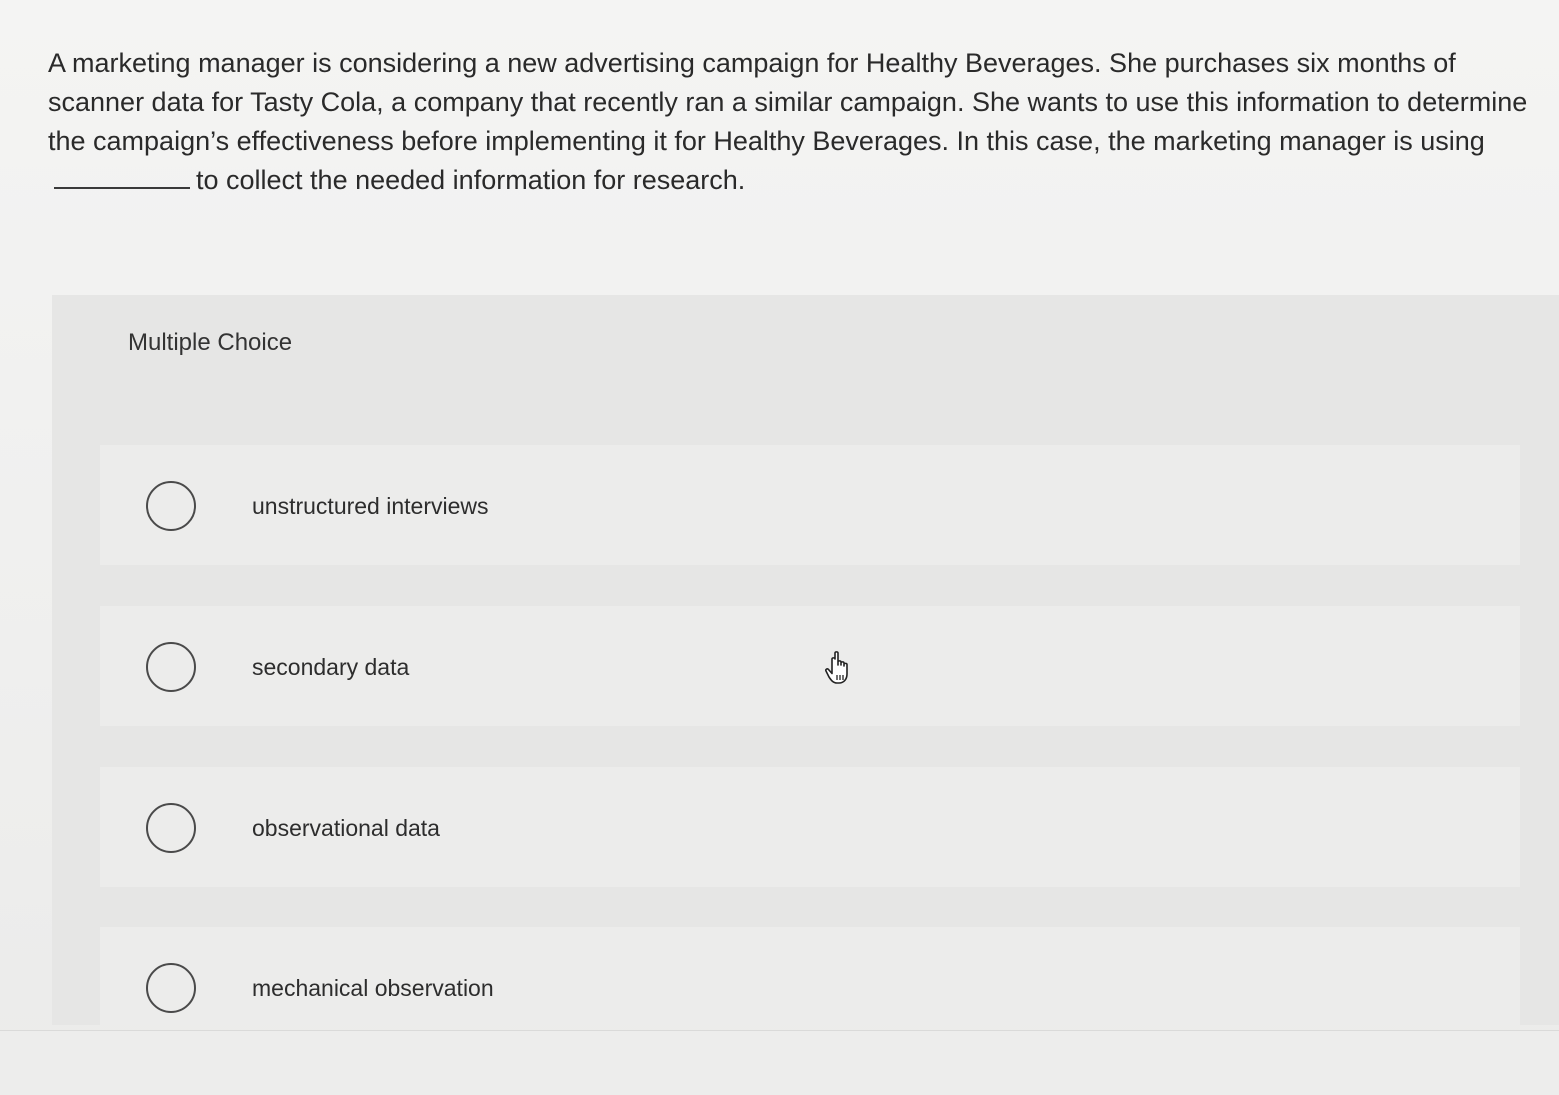  I want to click on option-observational-data: observational data, so click(810, 827).